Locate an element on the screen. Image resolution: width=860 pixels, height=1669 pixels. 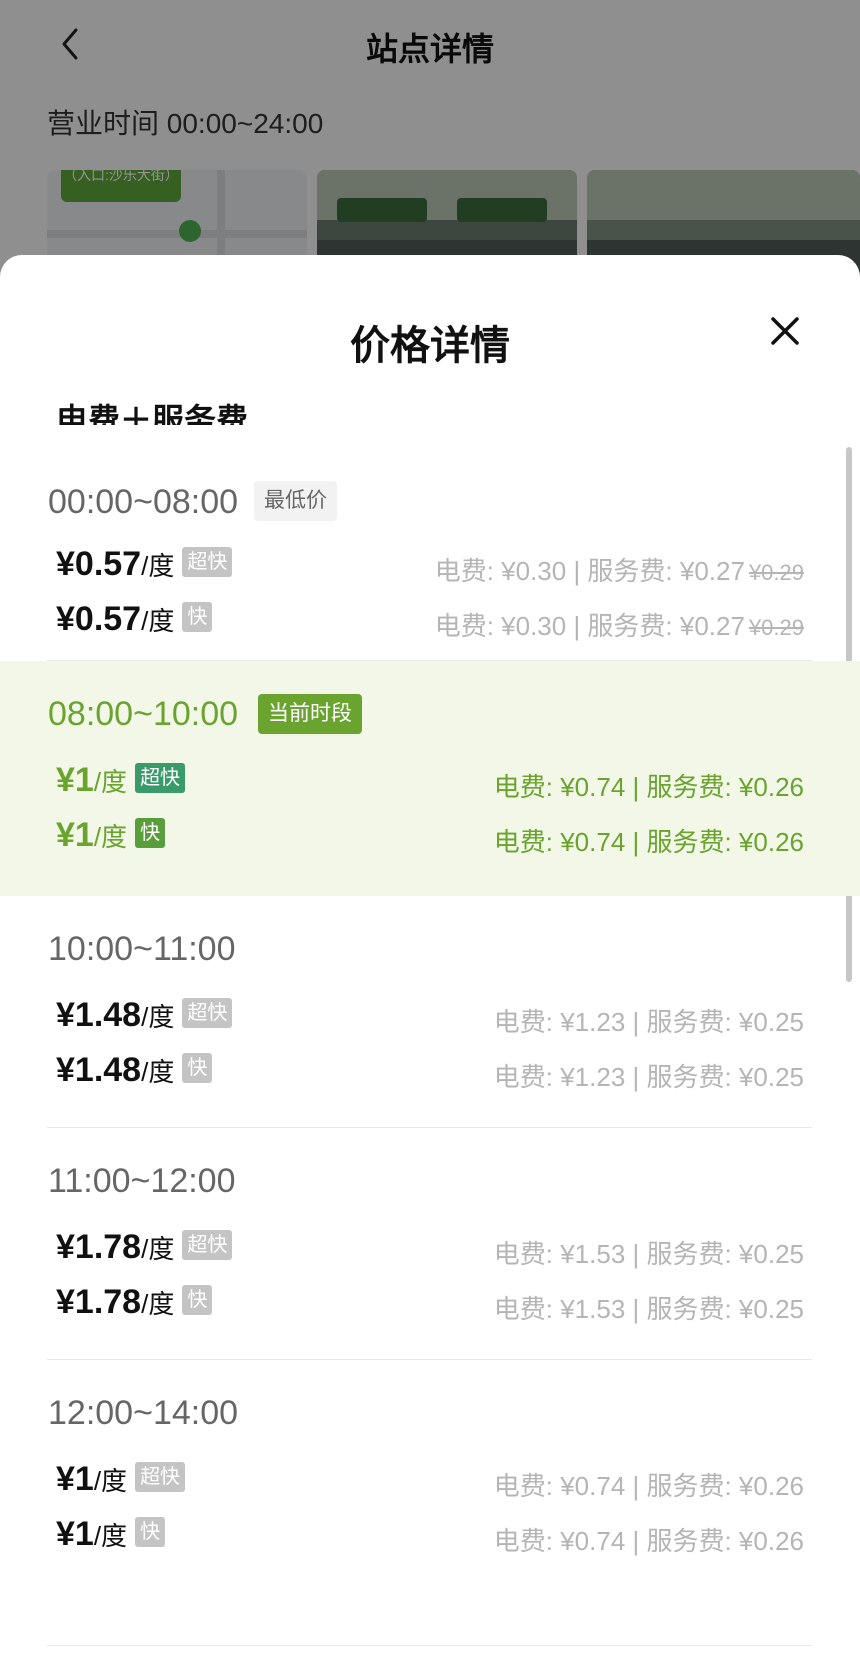
time-range: 11:00~12:00 is located at coordinates (142, 1181).